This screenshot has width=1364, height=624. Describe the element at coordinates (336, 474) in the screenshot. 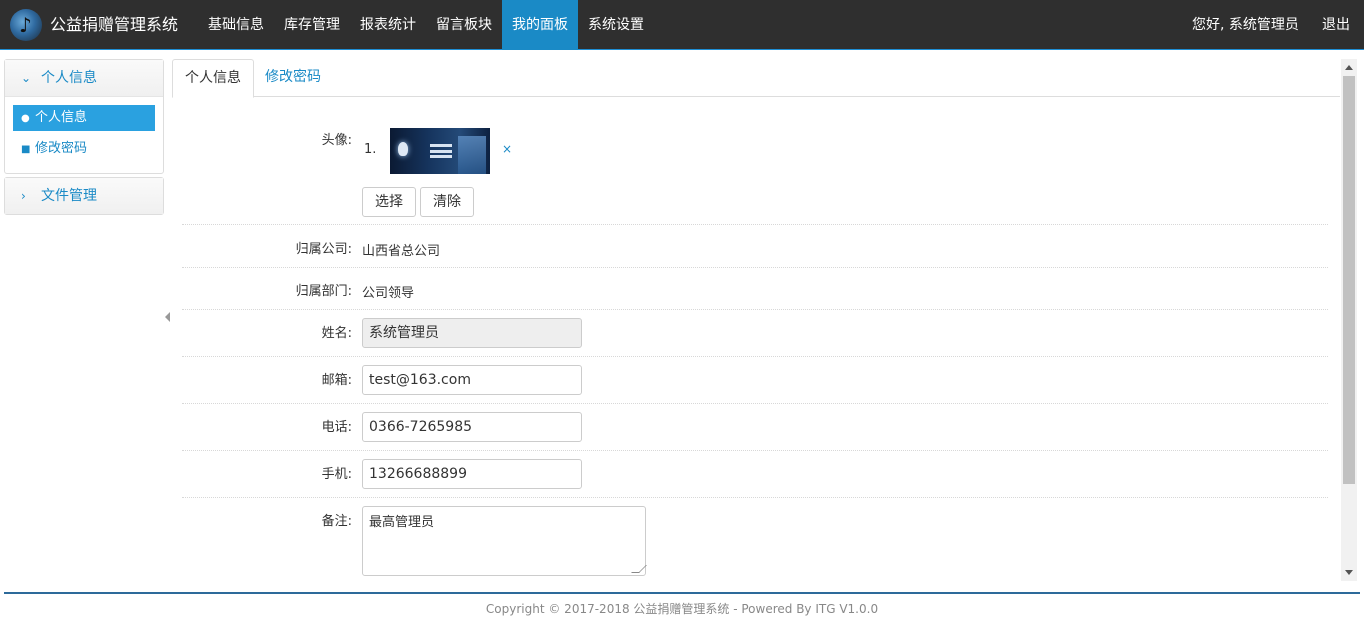

I see `mobile-label: 手机:` at that location.